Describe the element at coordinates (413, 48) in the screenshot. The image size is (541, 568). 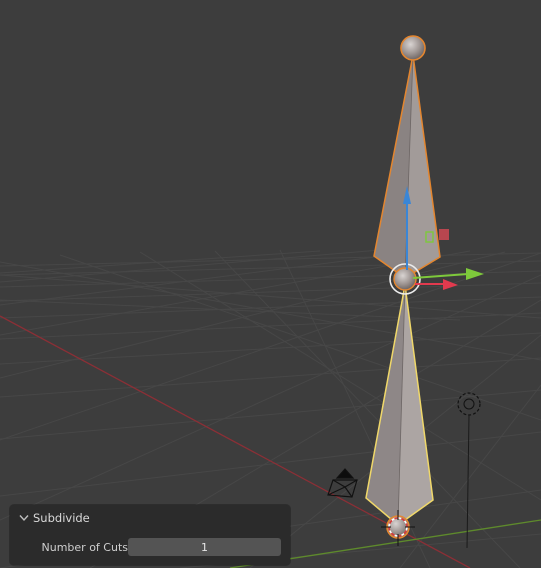
I see `bone-head-joint-top` at that location.